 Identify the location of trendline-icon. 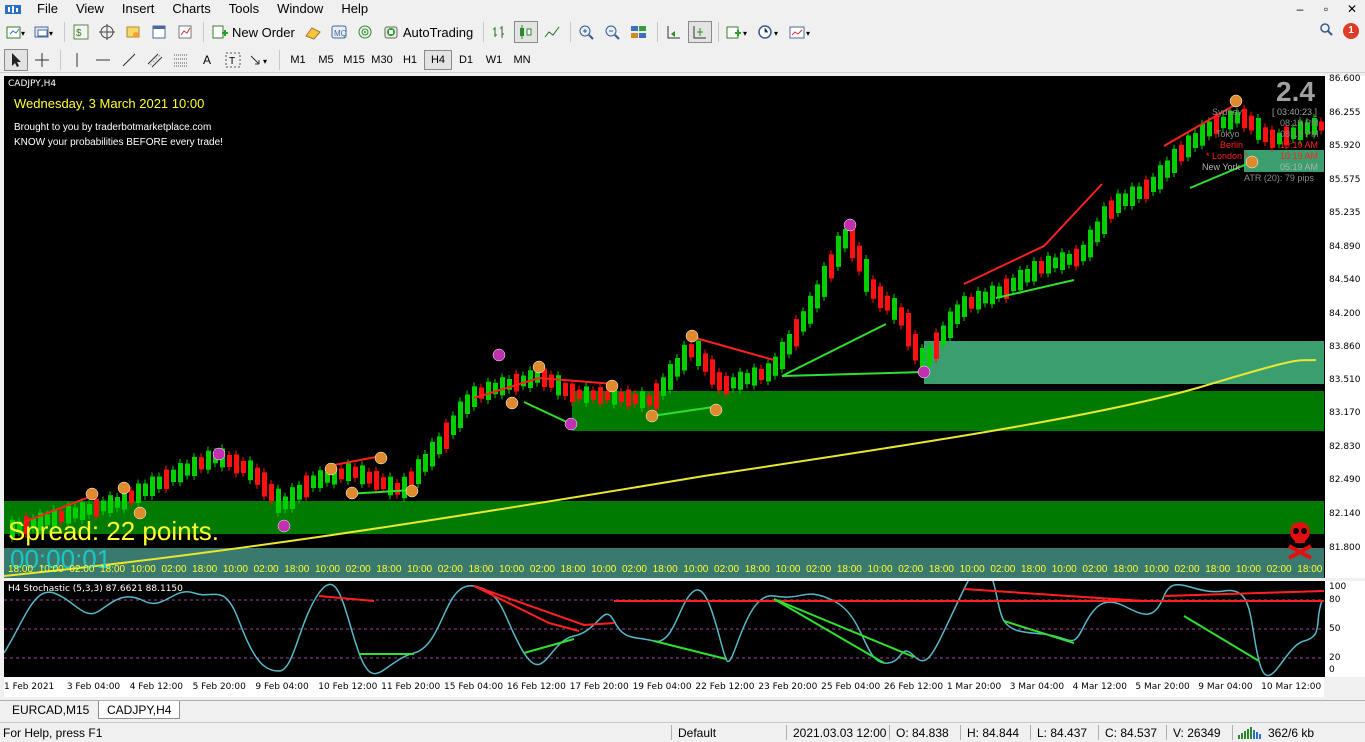
(129, 60).